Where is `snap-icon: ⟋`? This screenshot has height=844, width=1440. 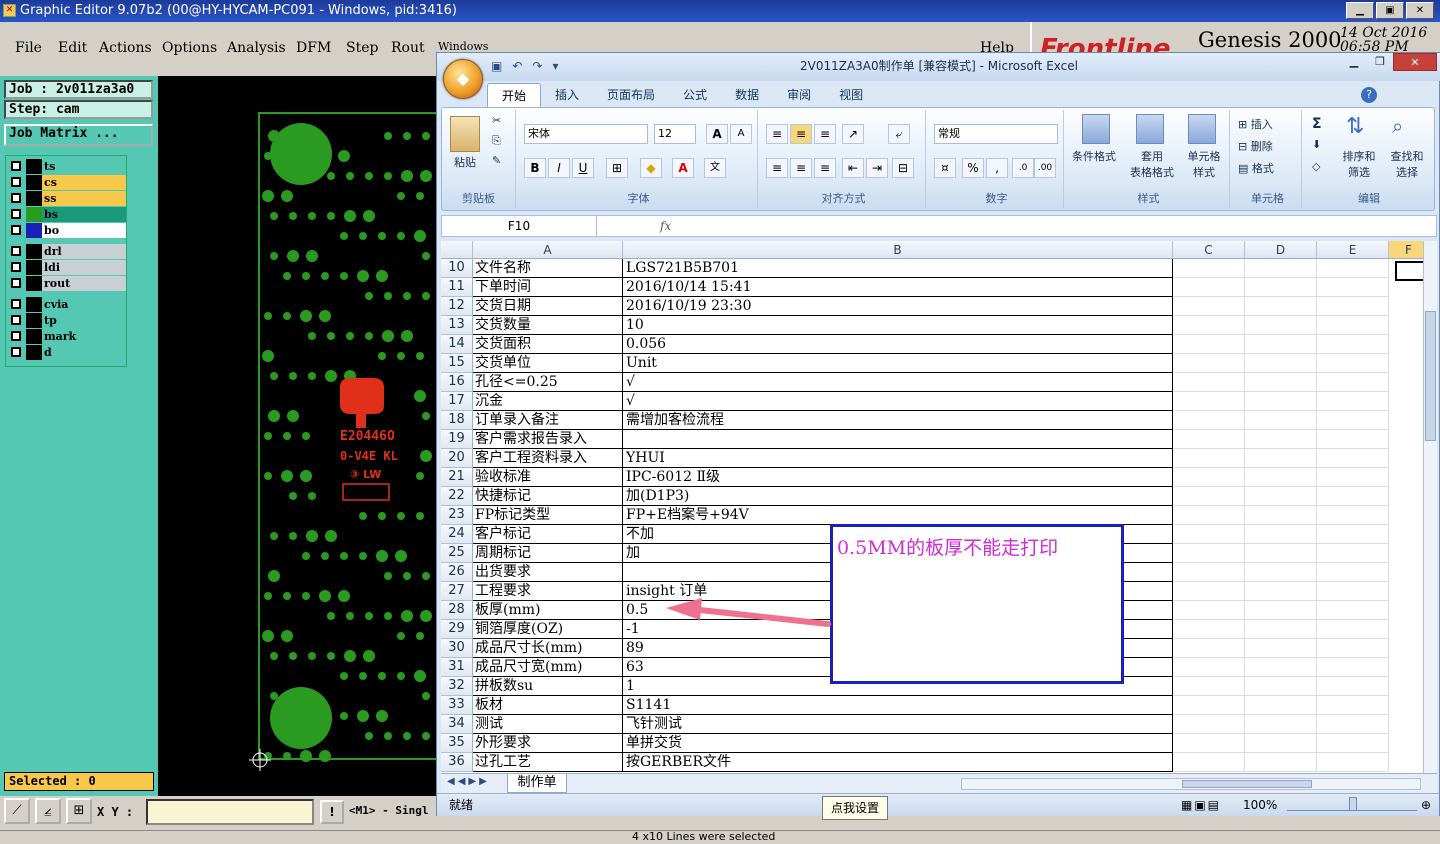 snap-icon: ⟋ is located at coordinates (17, 811).